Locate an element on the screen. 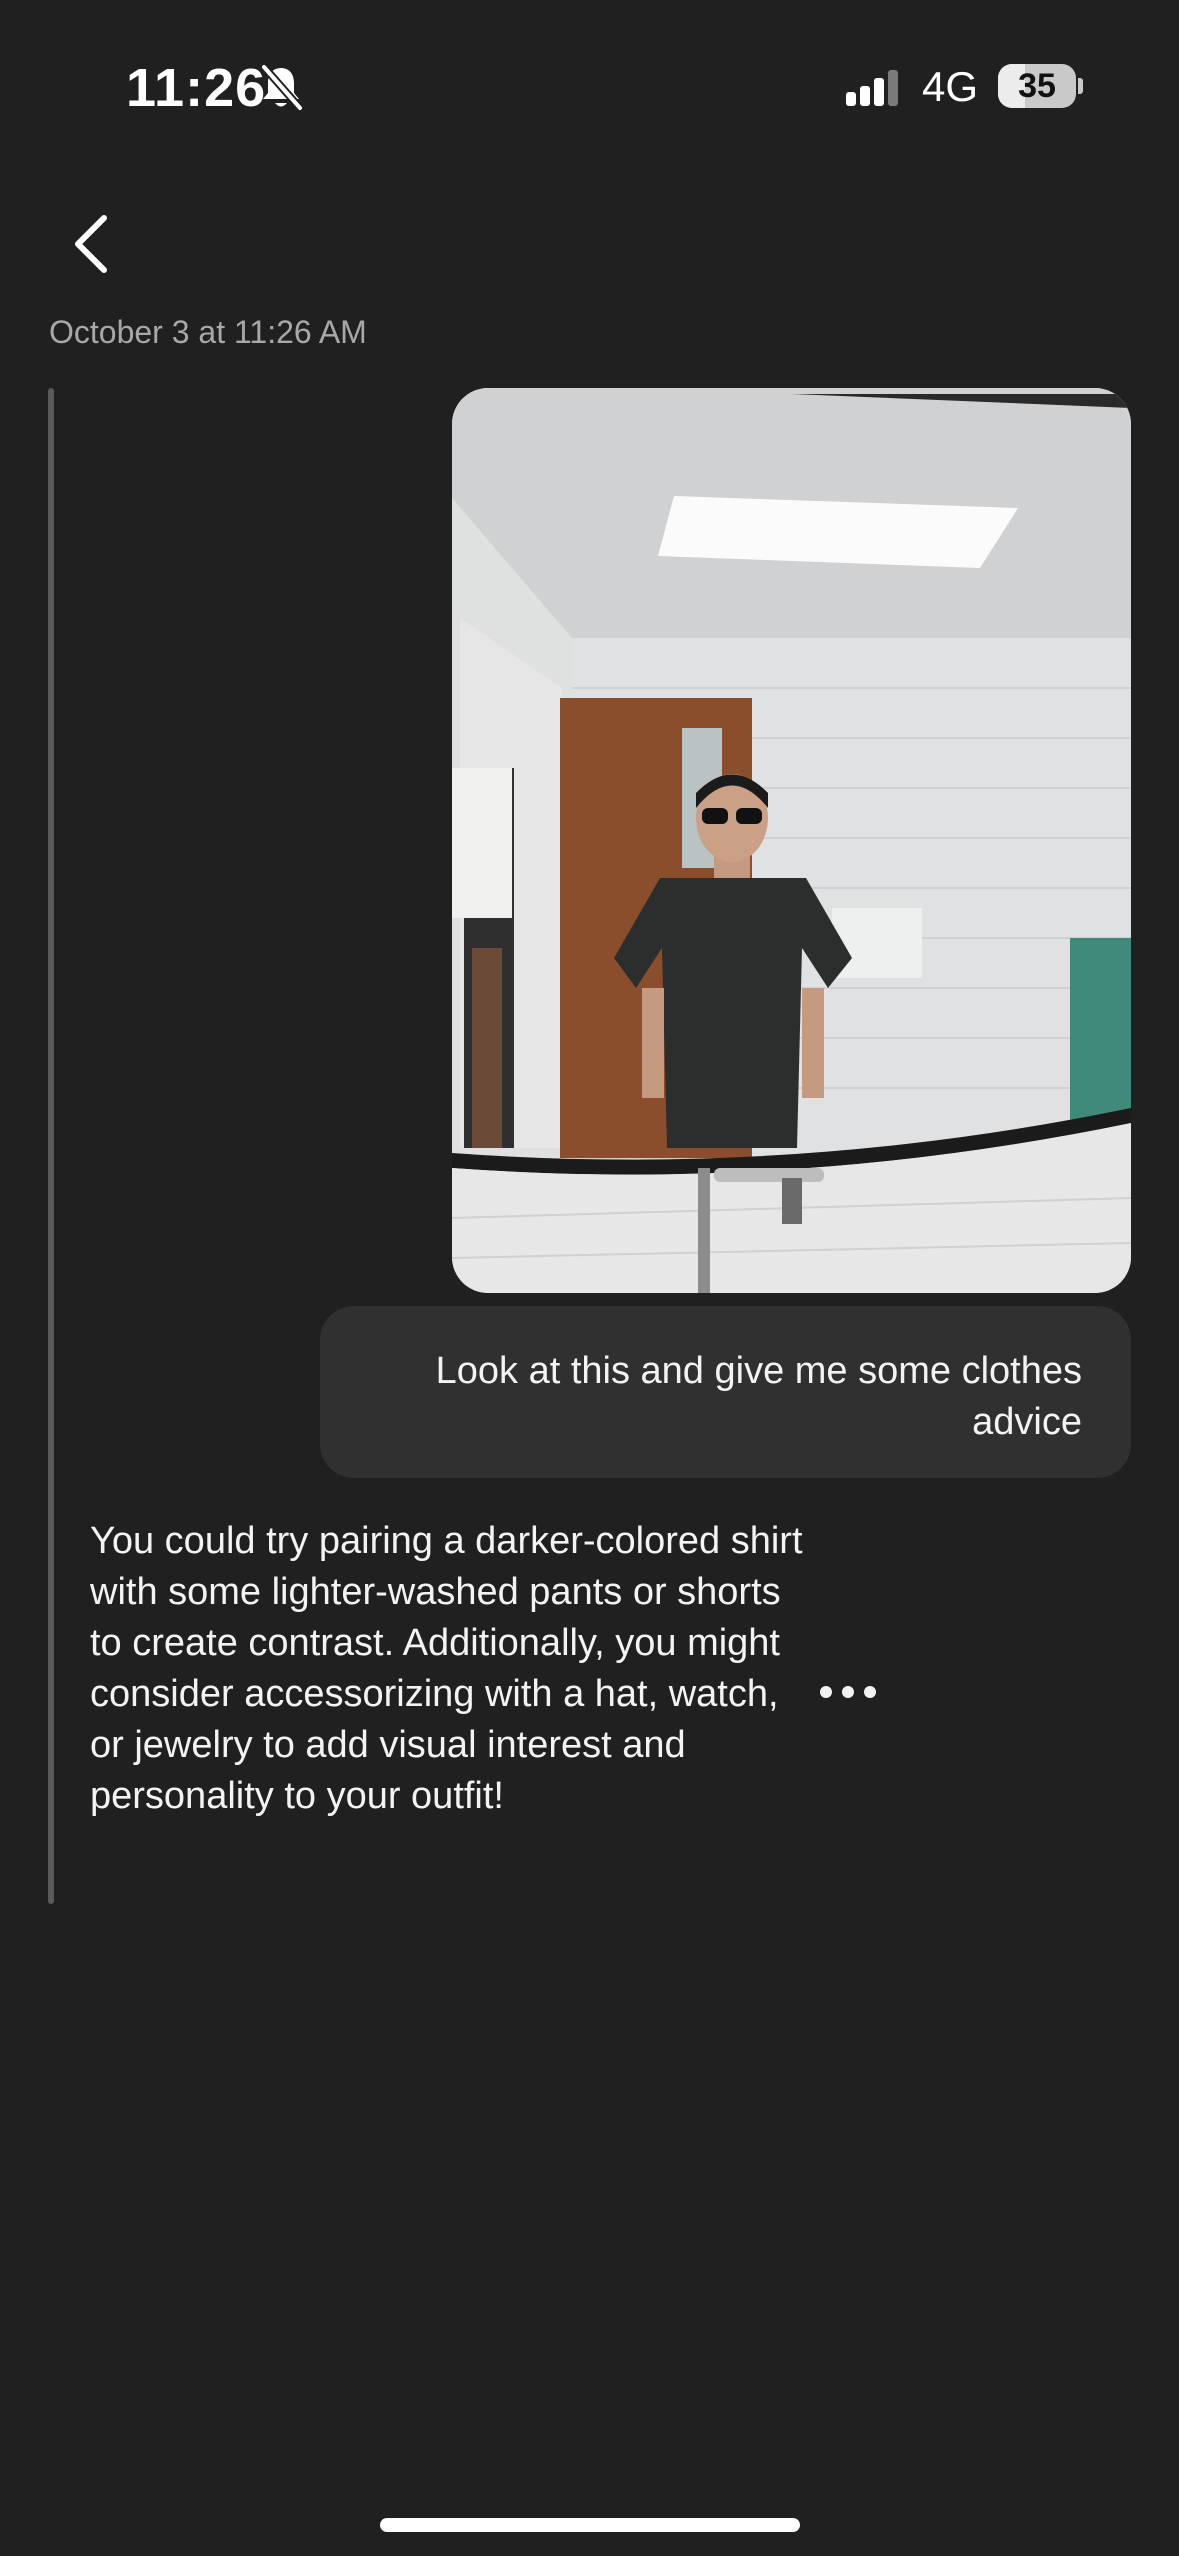 The height and width of the screenshot is (2556, 1179). more-horizontal-icon is located at coordinates (848, 1692).